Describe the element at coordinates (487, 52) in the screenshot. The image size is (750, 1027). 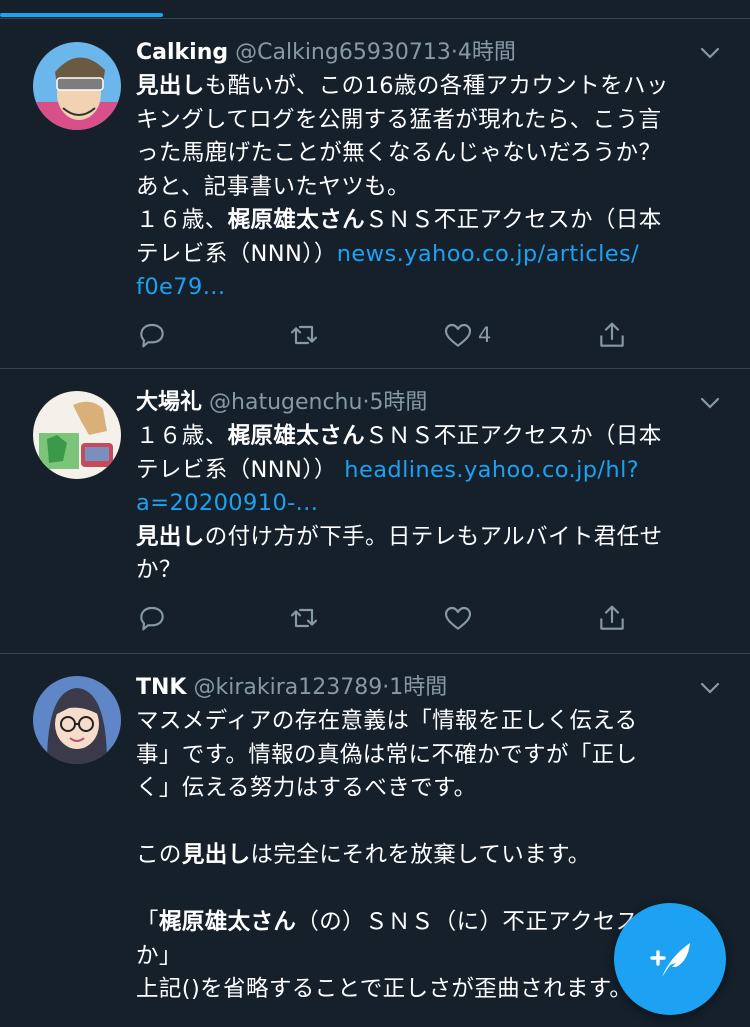
I see `timestamp: 4時間` at that location.